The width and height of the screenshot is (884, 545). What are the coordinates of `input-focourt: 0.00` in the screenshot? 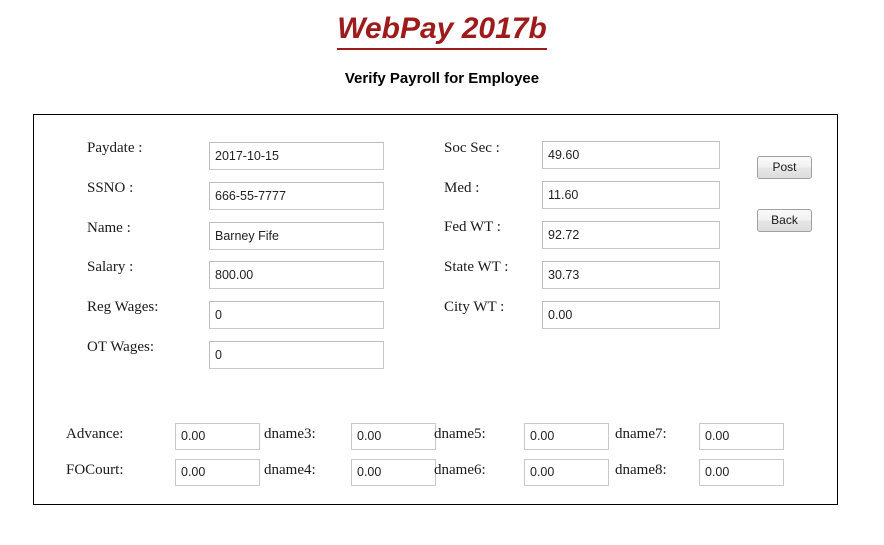 It's located at (217, 472).